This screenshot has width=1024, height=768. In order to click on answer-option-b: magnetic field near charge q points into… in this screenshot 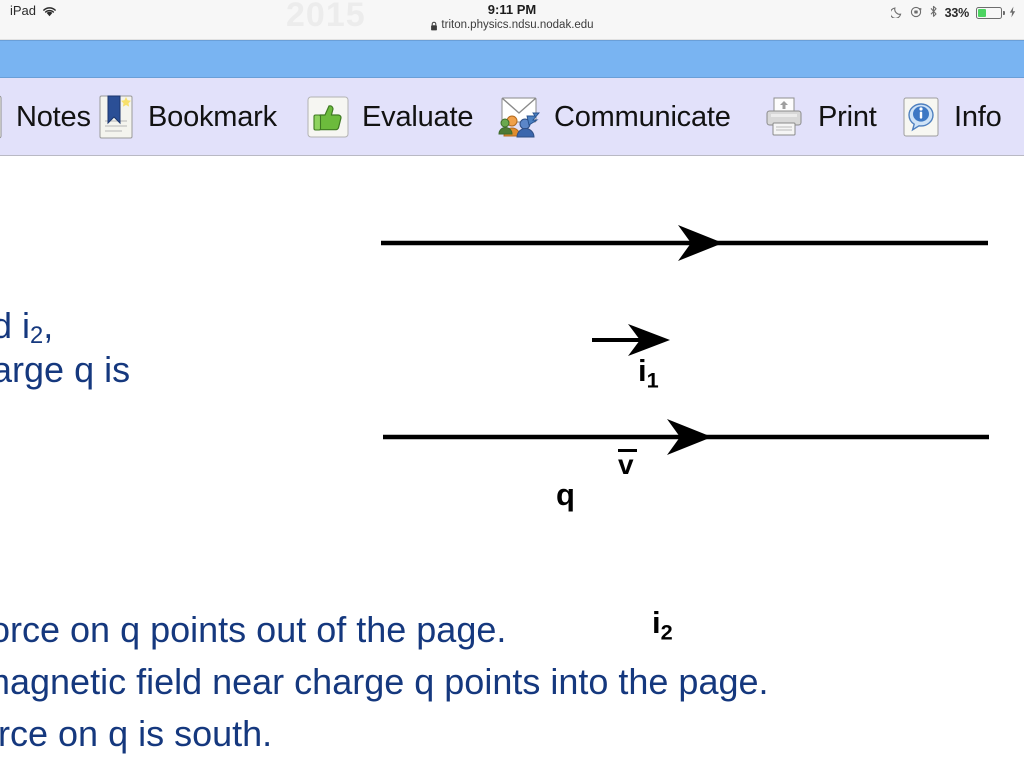, I will do `click(384, 682)`.